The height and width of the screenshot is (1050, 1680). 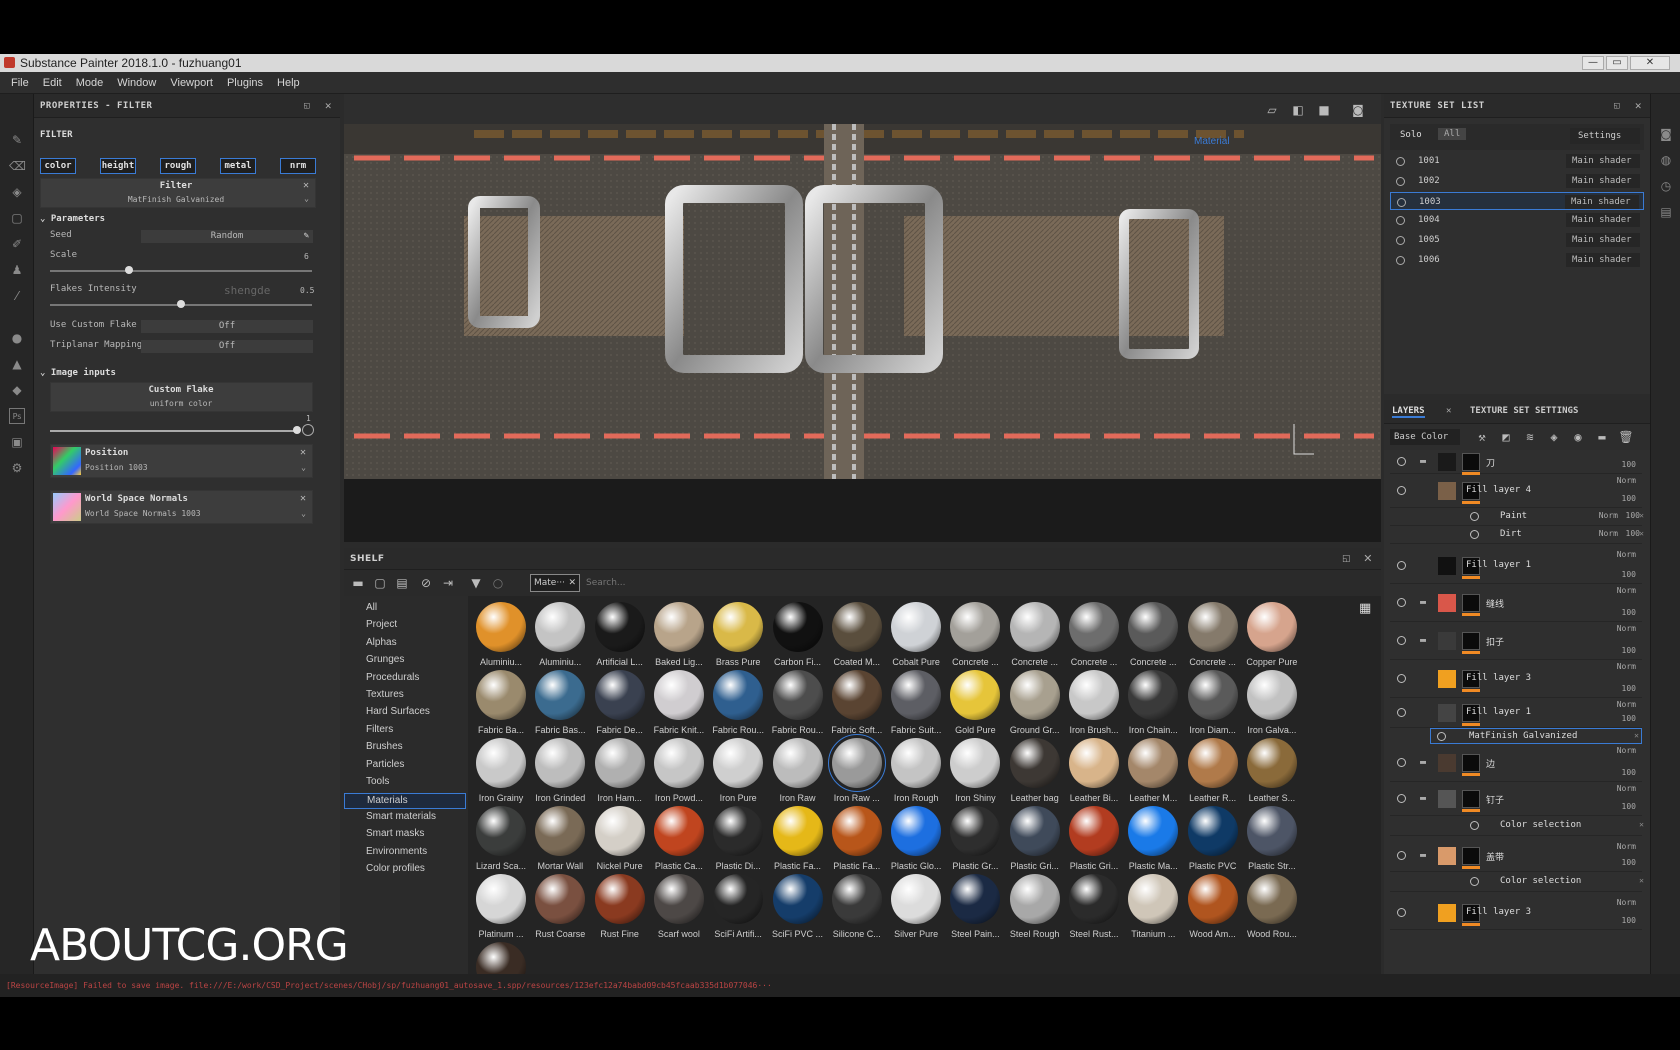 What do you see at coordinates (1498, 565) in the screenshot?
I see `layer-name: Fill layer 1` at bounding box center [1498, 565].